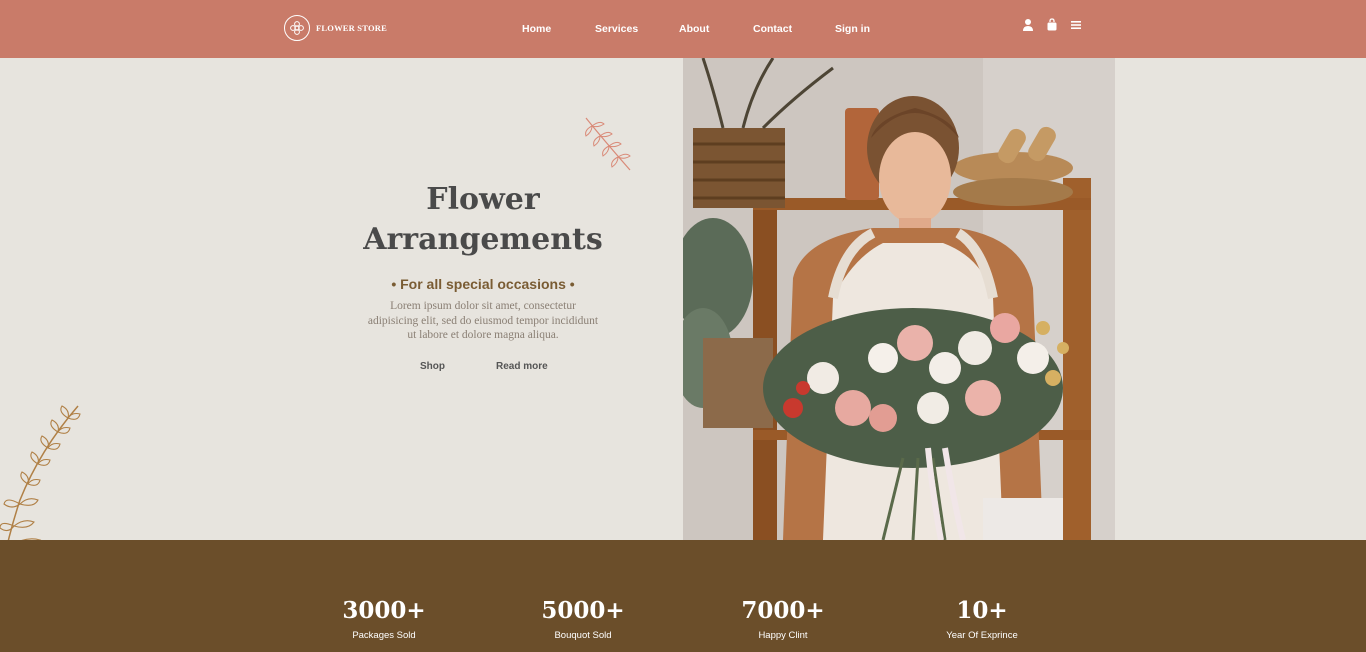  I want to click on stat-value: 10+, so click(982, 610).